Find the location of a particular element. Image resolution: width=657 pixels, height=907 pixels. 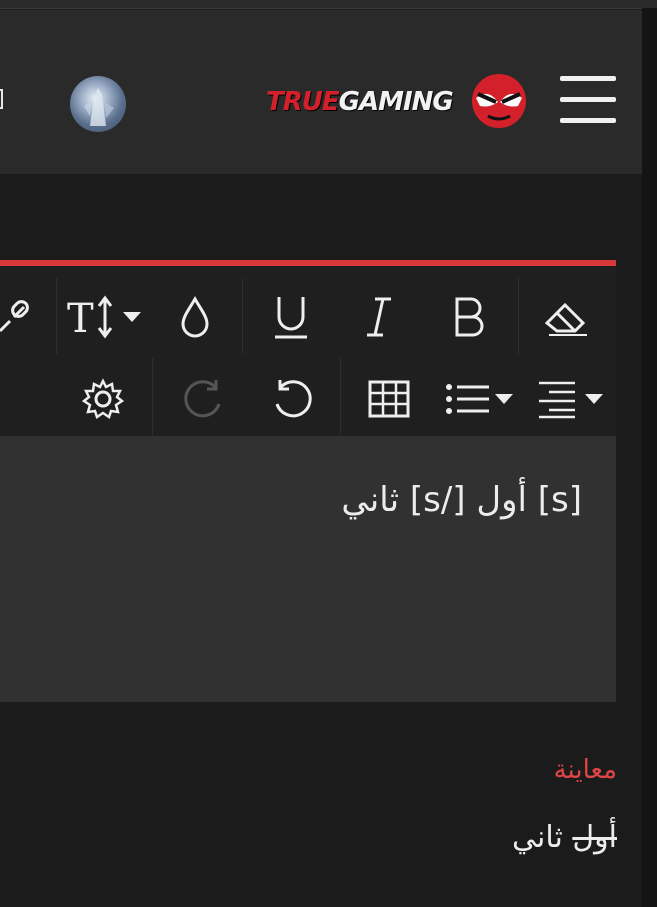

preview-rest-text: ثاني is located at coordinates (542, 837).